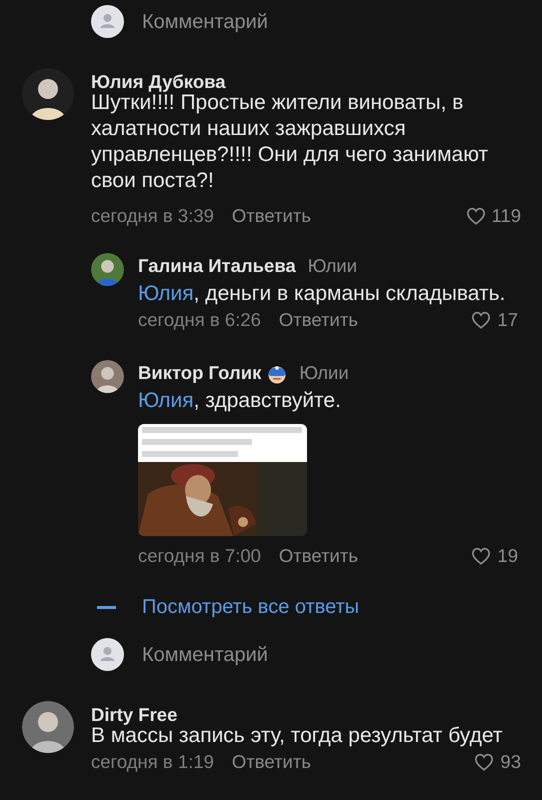  What do you see at coordinates (199, 556) in the screenshot?
I see `comment-time: сегодня в 7:00` at bounding box center [199, 556].